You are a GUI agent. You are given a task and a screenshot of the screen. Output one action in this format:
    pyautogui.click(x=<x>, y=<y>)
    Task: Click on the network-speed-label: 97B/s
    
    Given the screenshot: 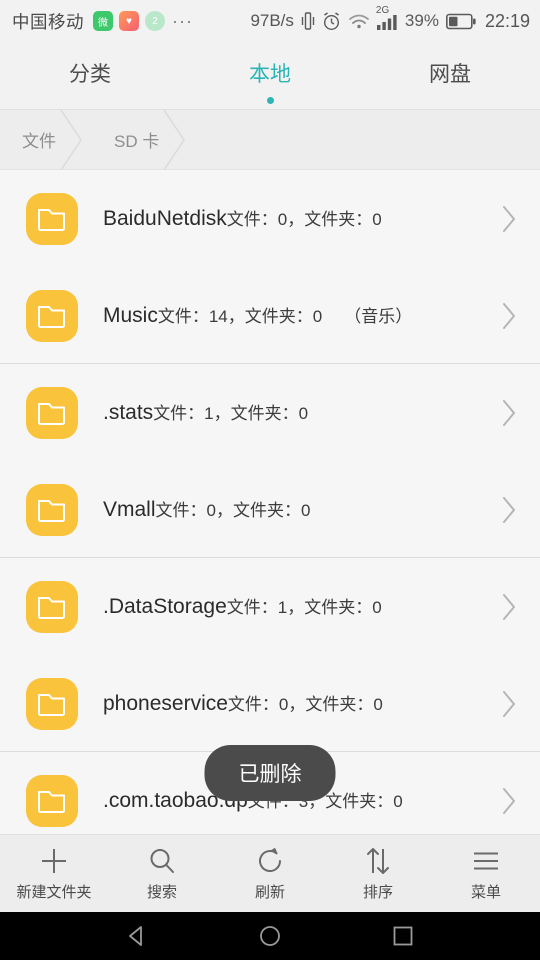 What is the action you would take?
    pyautogui.click(x=272, y=20)
    